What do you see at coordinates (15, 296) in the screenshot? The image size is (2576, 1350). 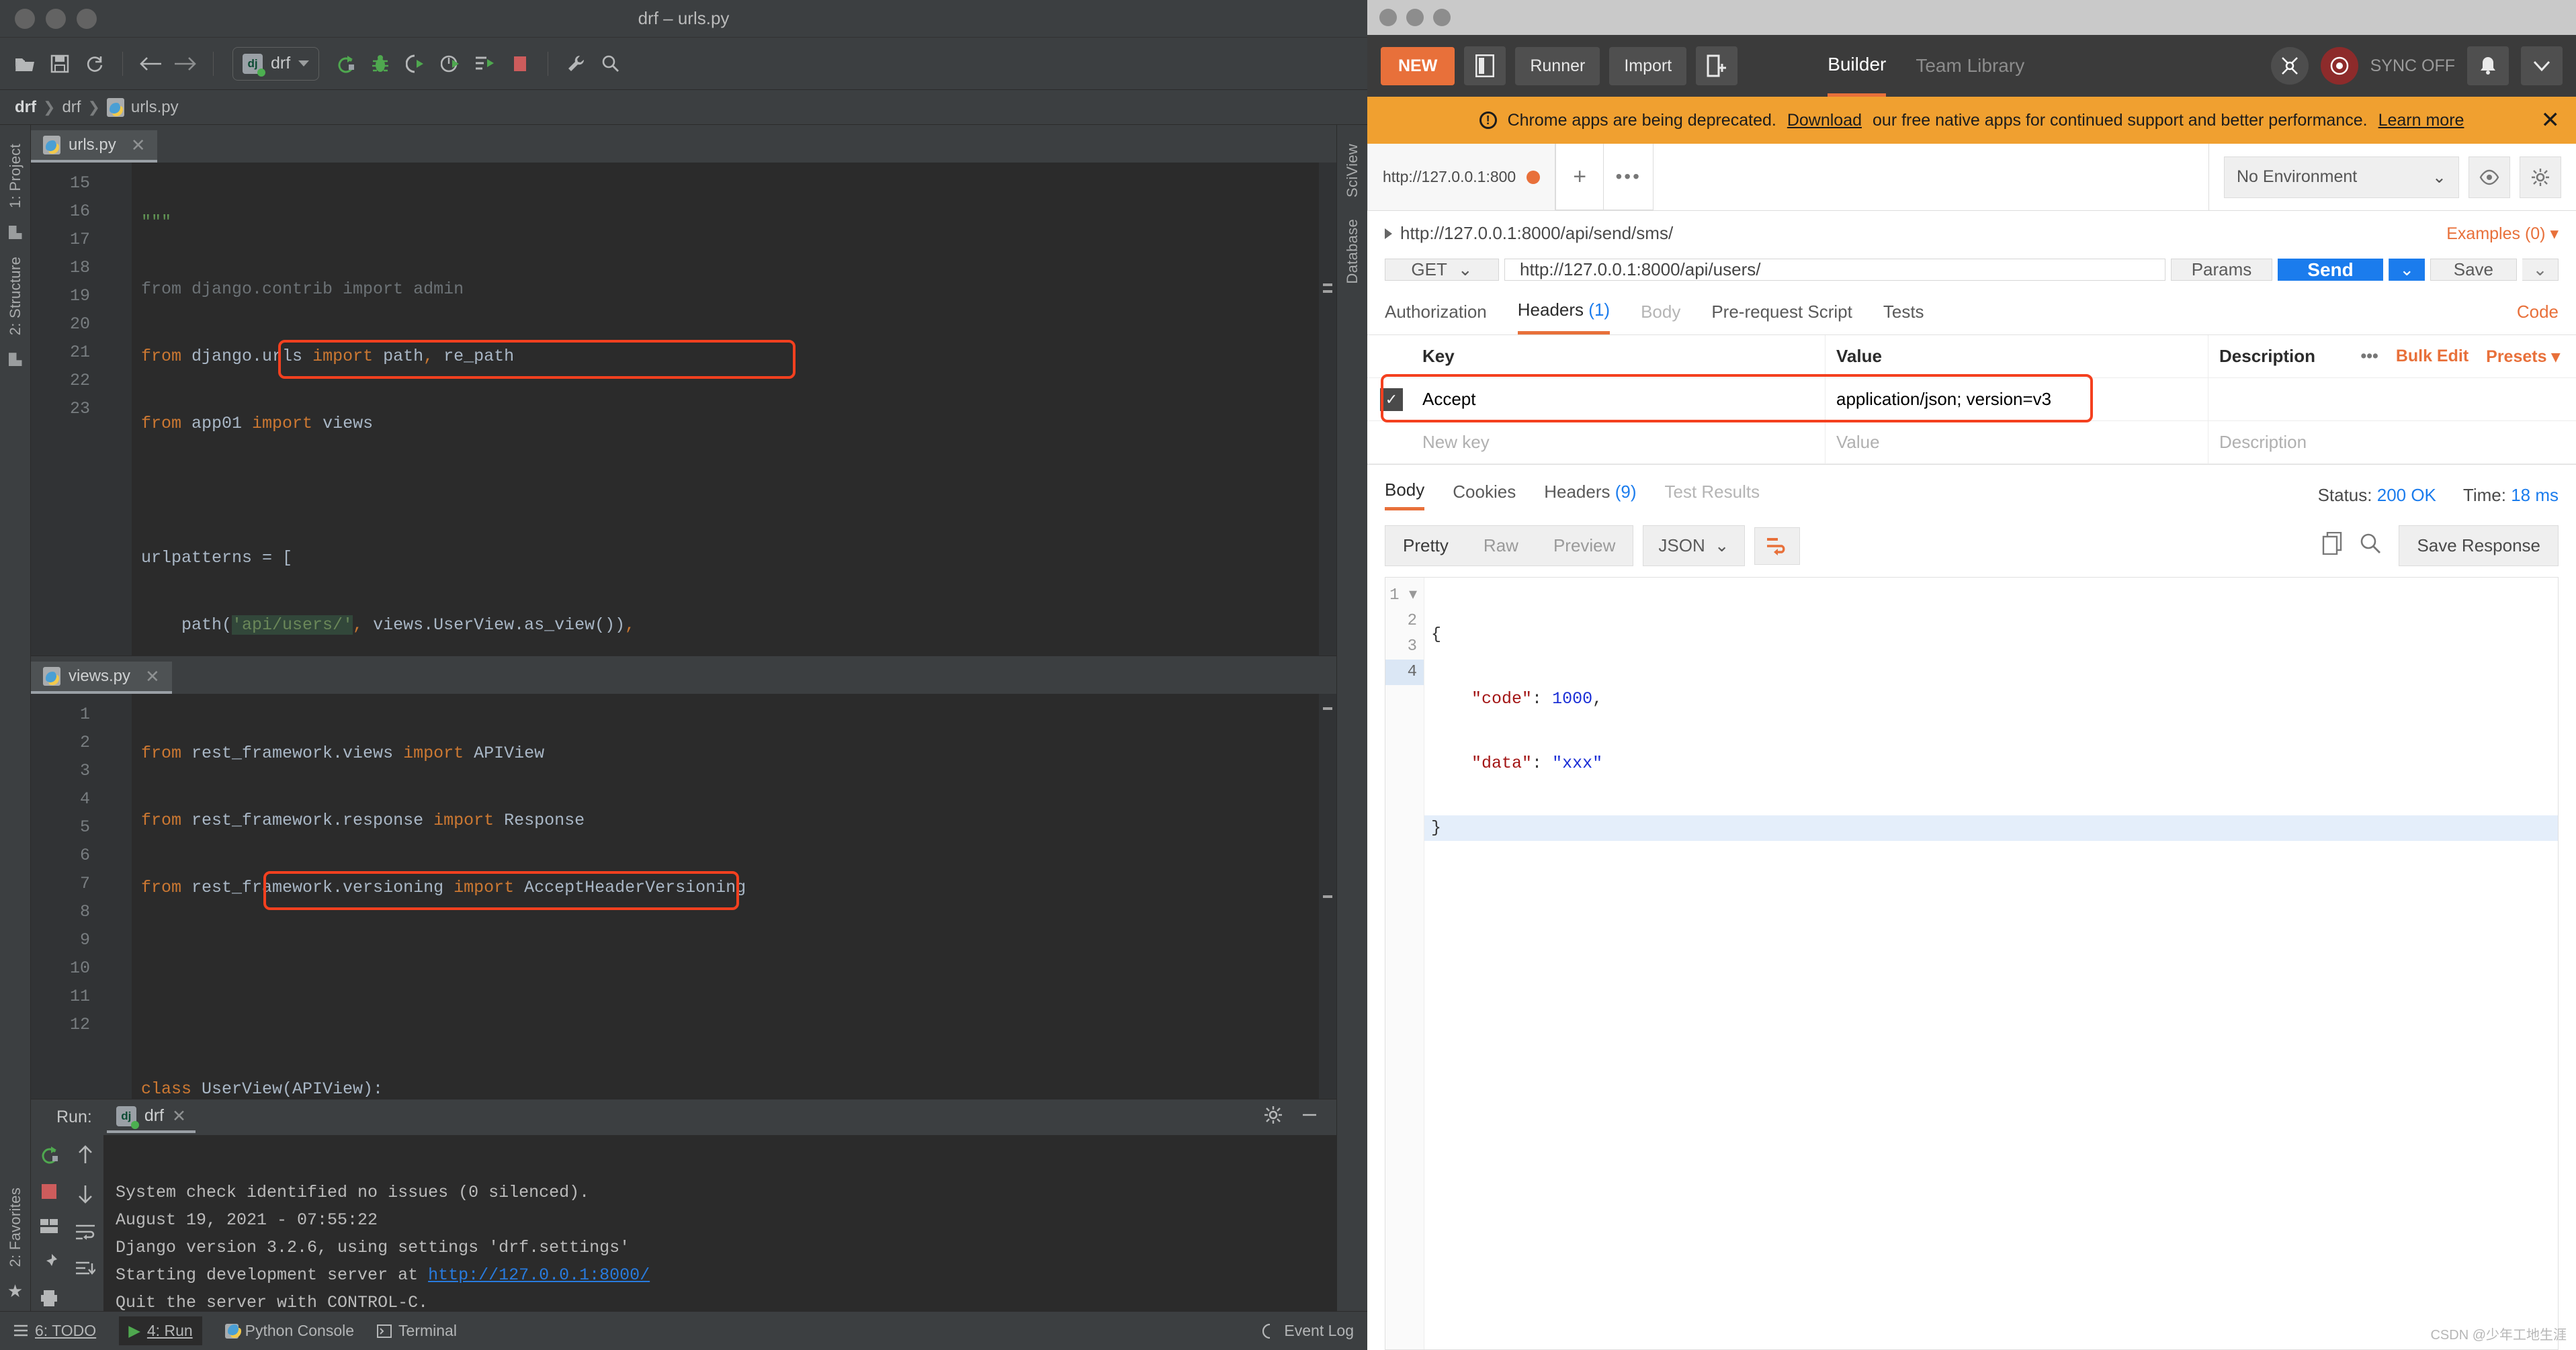 I see `sidebar-item-structure: 2: Structure` at bounding box center [15, 296].